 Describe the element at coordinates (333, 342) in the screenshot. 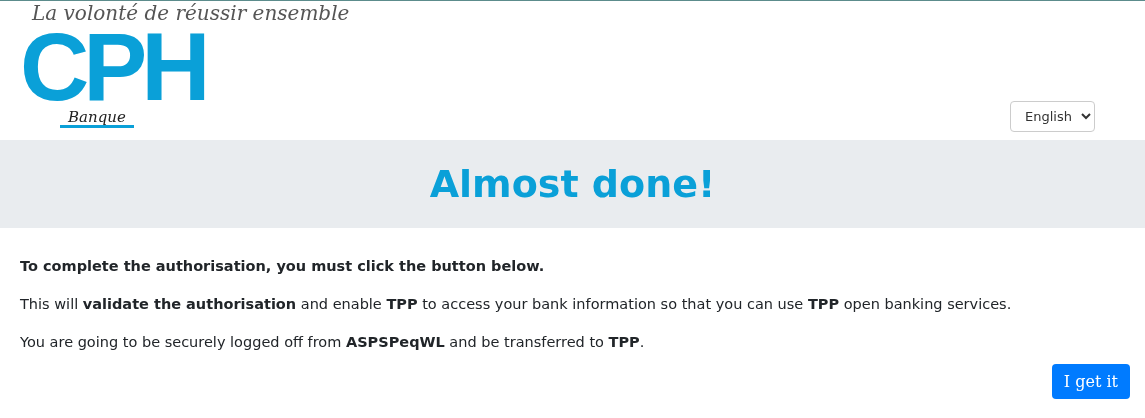

I see `instruction-text: You are going to be securely logged off from ASPSPeqWL and be transferred to TPP.` at that location.